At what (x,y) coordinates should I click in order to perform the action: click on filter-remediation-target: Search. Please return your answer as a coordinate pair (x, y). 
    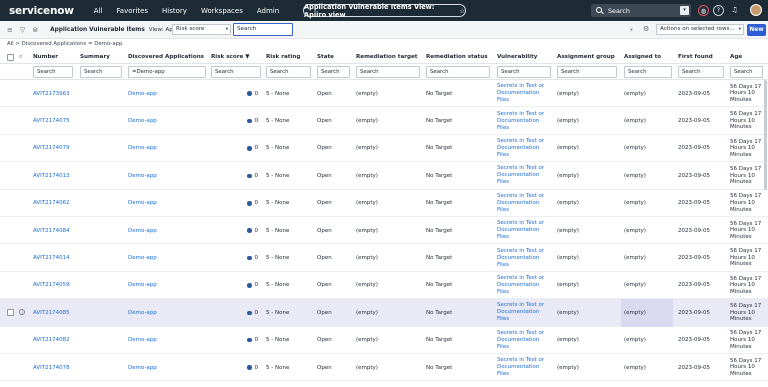
    Looking at the image, I should click on (388, 72).